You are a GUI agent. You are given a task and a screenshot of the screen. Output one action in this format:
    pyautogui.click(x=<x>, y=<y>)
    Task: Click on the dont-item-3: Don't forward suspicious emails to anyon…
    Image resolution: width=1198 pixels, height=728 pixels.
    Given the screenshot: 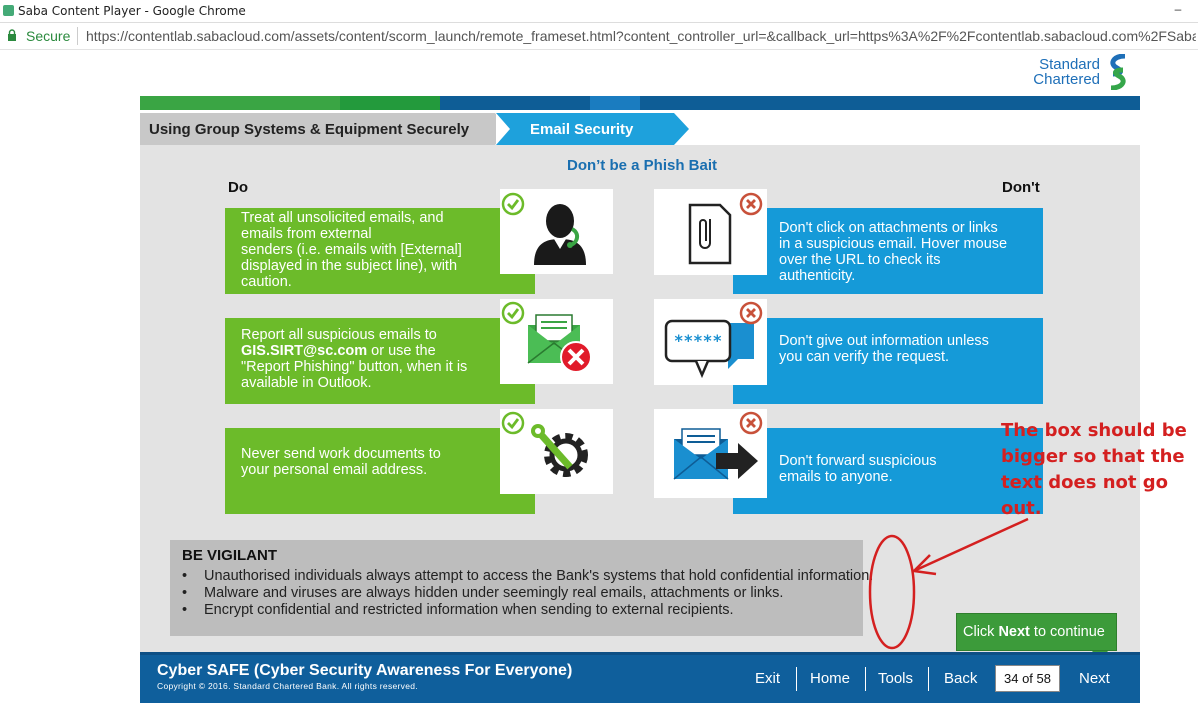 What is the action you would take?
    pyautogui.click(x=888, y=471)
    